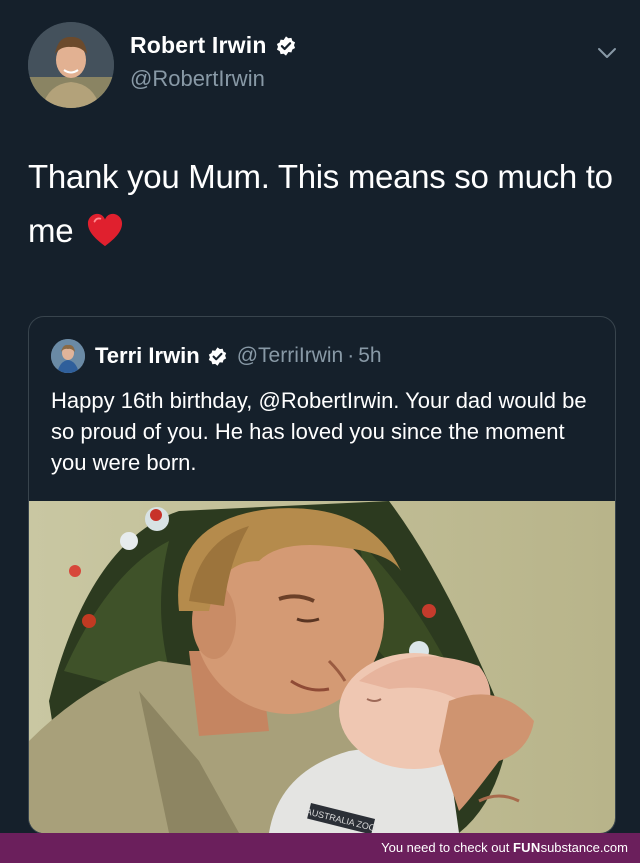 This screenshot has width=640, height=863. What do you see at coordinates (68, 356) in the screenshot?
I see `quoted-author-avatar` at bounding box center [68, 356].